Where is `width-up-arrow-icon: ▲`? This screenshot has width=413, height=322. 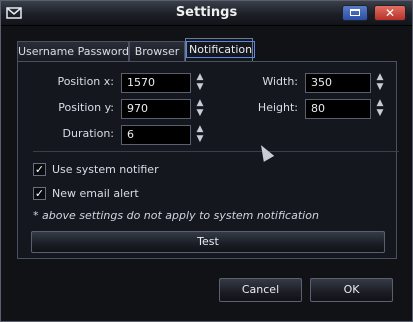 width-up-arrow-icon: ▲ is located at coordinates (380, 77).